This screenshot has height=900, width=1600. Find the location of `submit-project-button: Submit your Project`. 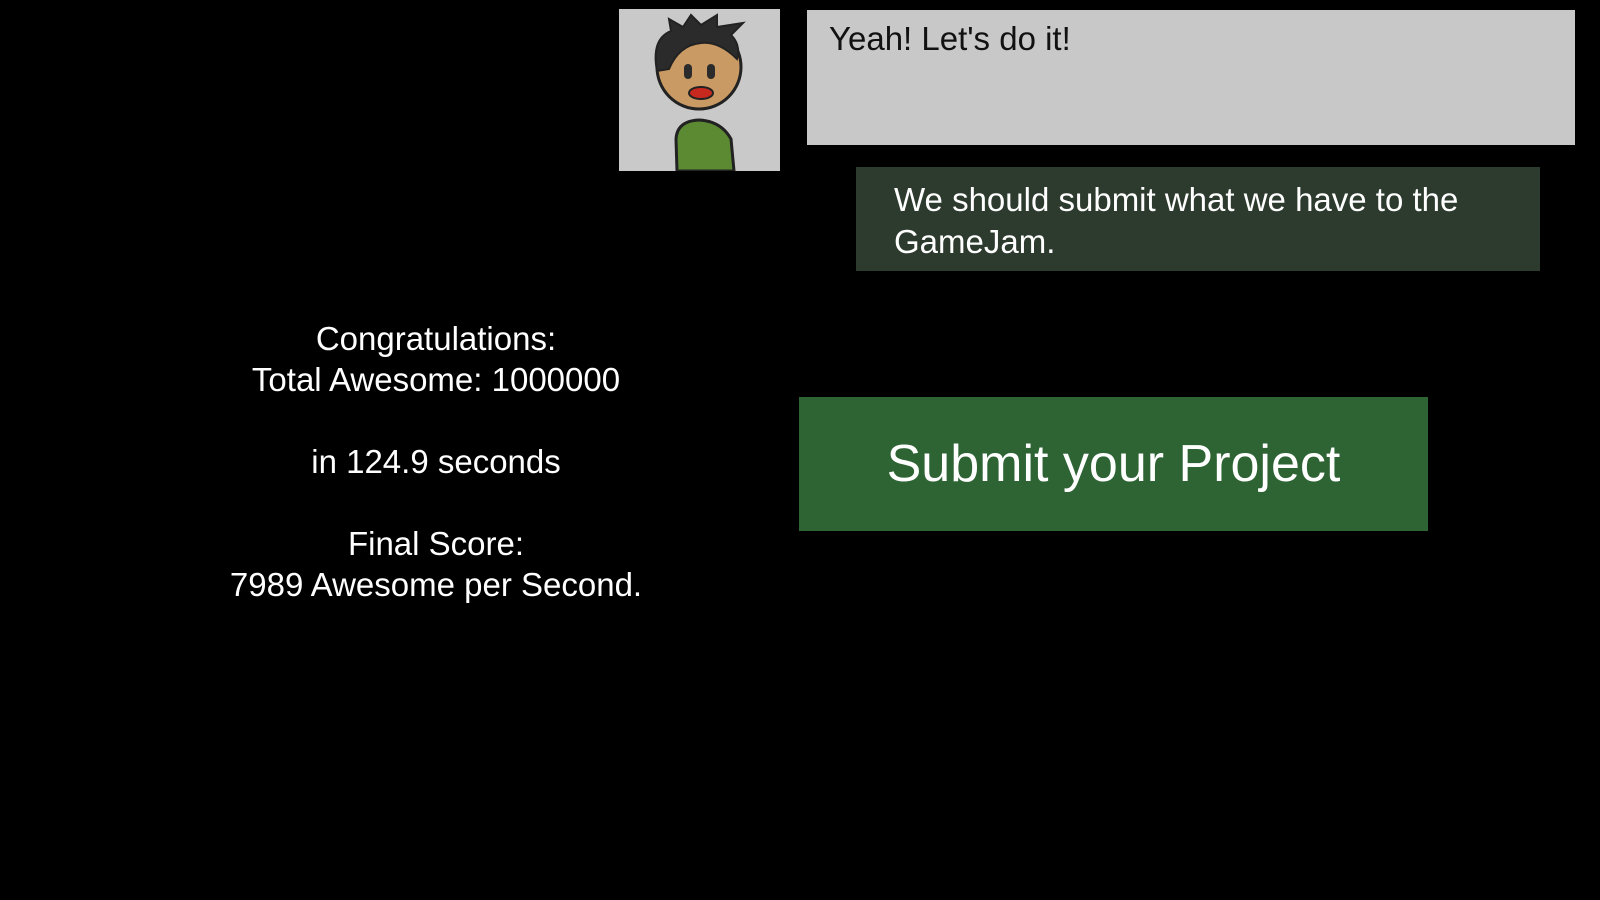

submit-project-button: Submit your Project is located at coordinates (1113, 464).